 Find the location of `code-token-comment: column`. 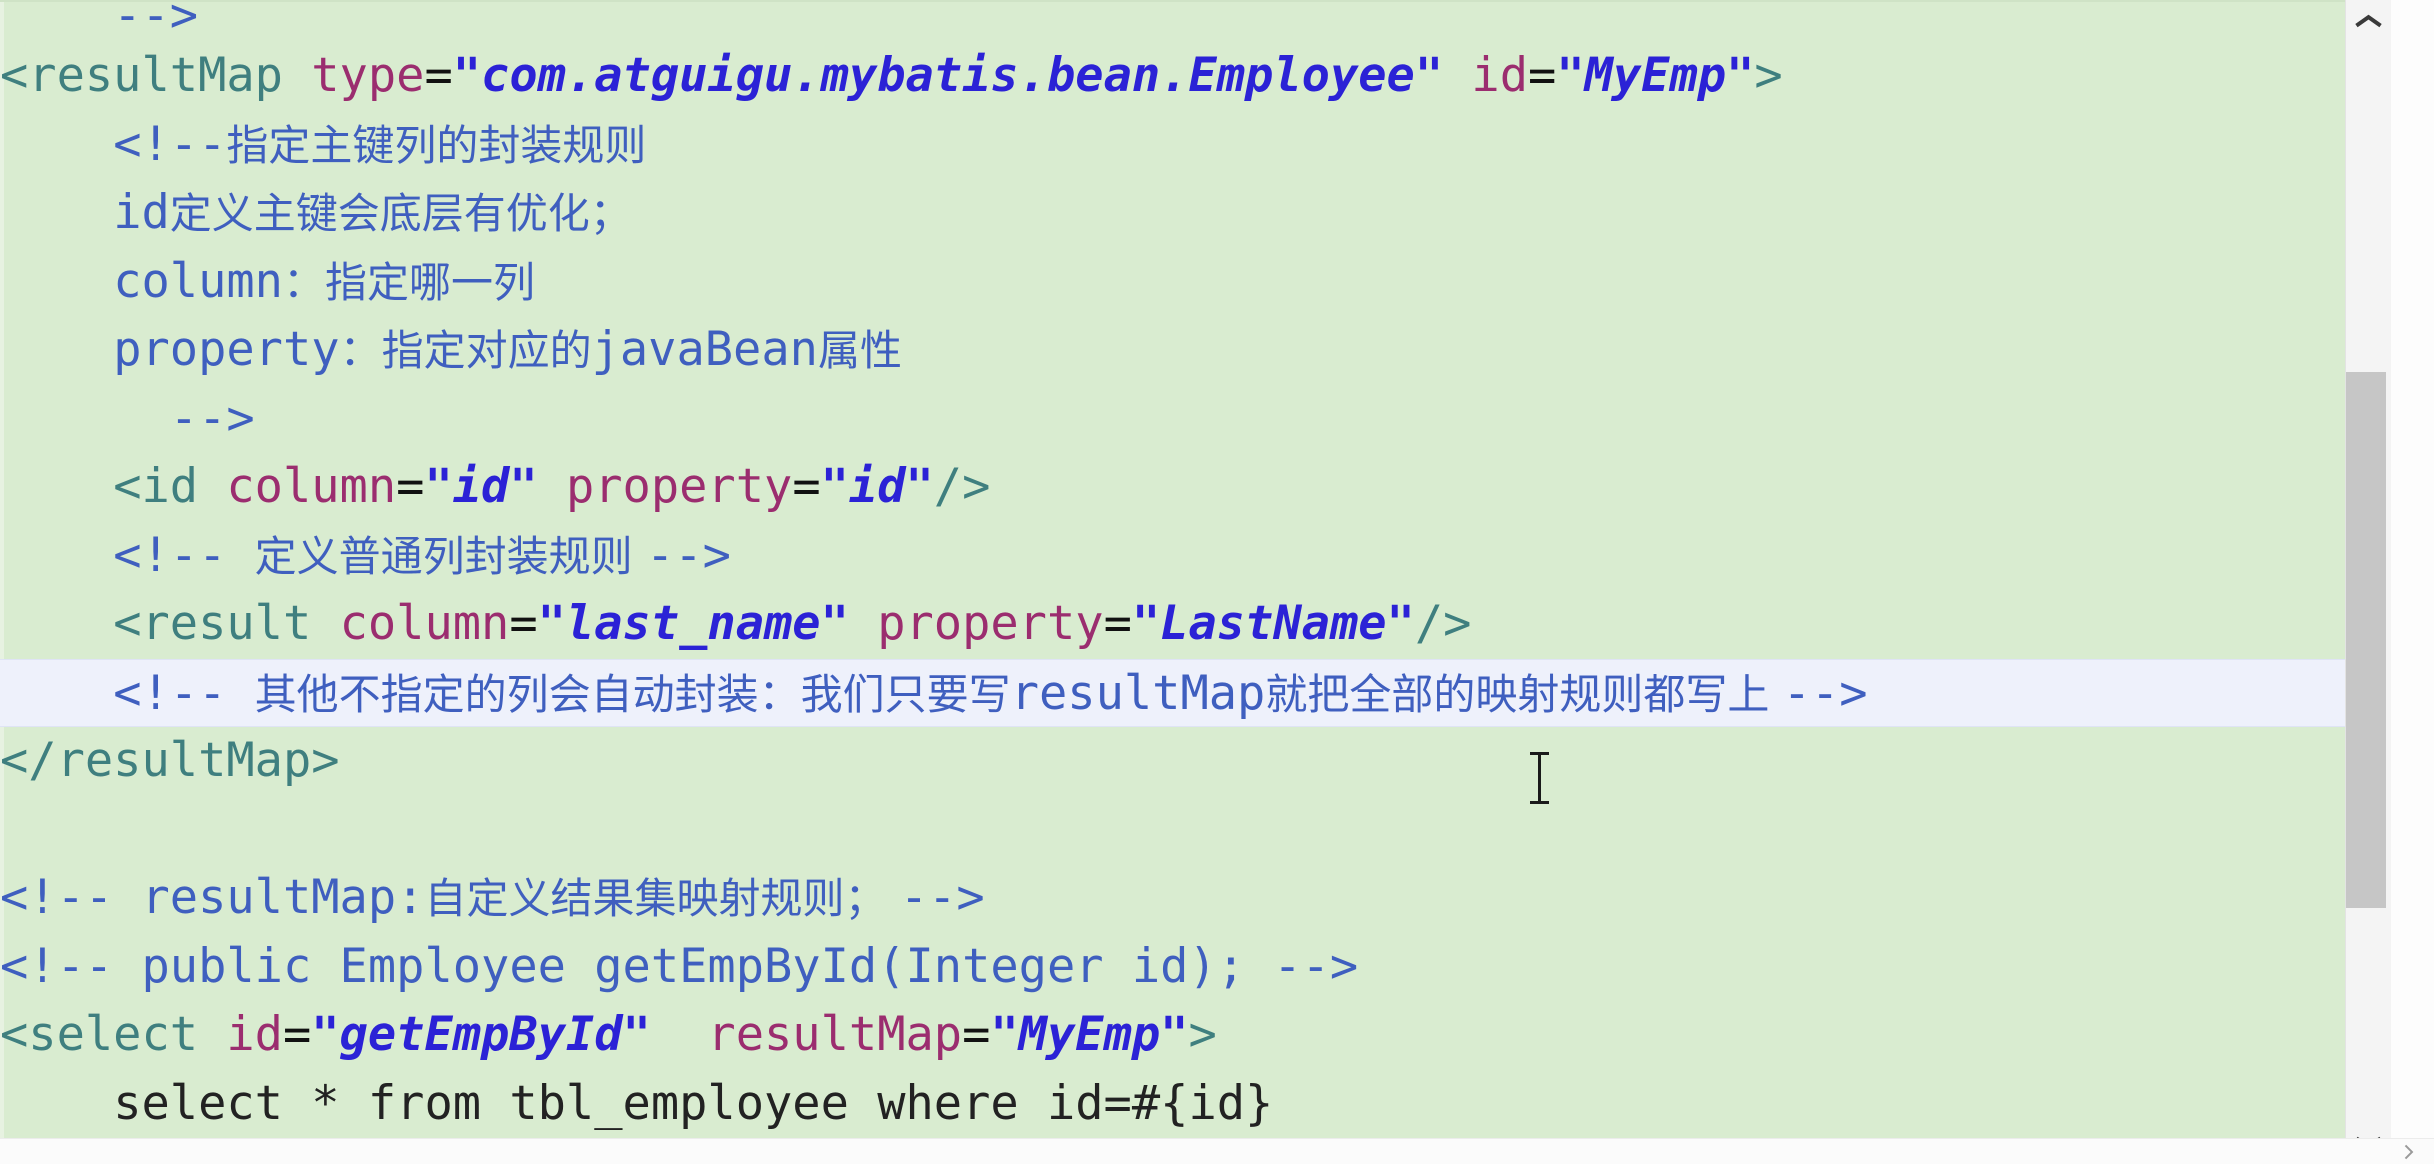

code-token-comment: column is located at coordinates (198, 281).